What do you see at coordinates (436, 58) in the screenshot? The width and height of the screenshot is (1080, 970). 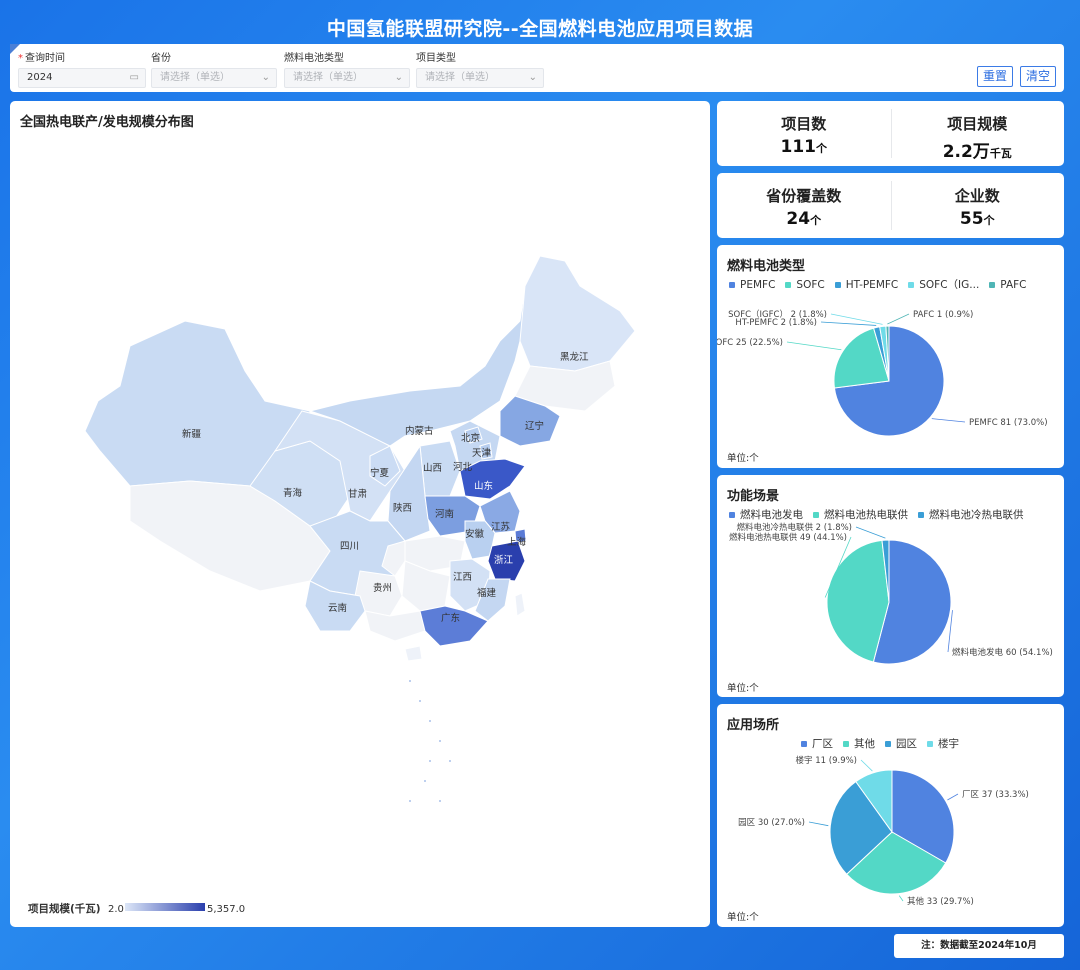 I see `filter-label: 项目类型` at bounding box center [436, 58].